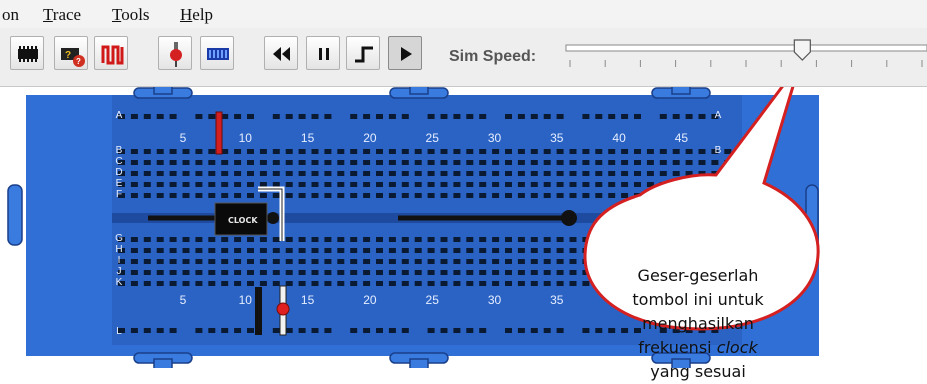 This screenshot has width=927, height=384. I want to click on menu-bar: on Trace Tools Help, so click(463, 14).